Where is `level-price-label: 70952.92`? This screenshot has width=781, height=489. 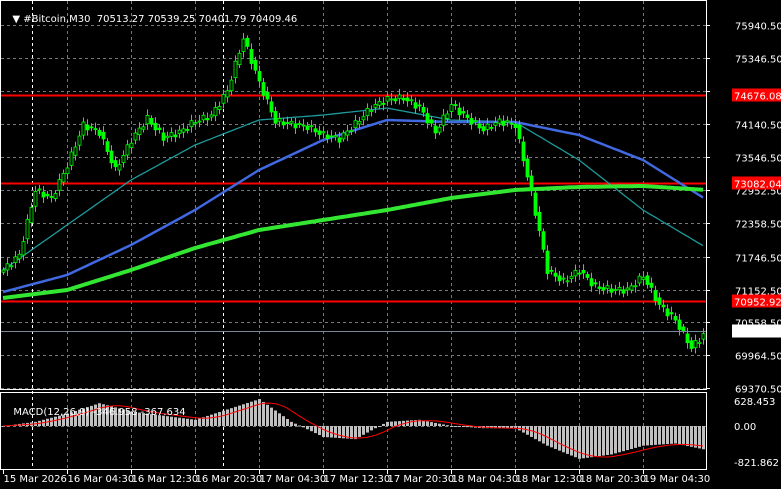 level-price-label: 70952.92 is located at coordinates (757, 303).